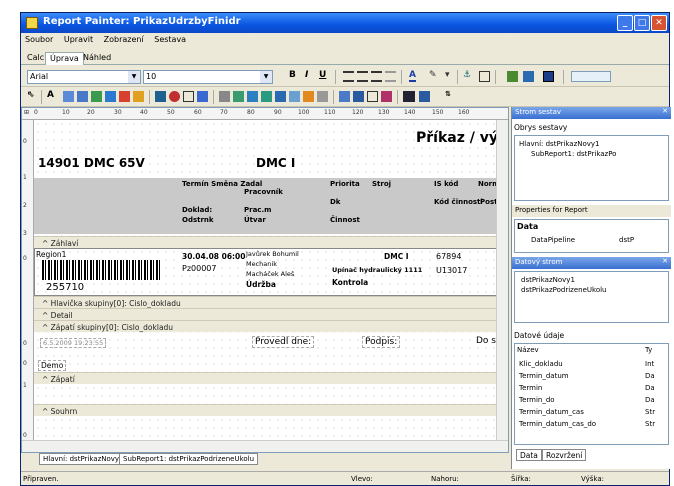 Image resolution: width=674 pixels, height=486 pixels. Describe the element at coordinates (65, 287) in the screenshot. I see `barcode-number: 255710` at that location.